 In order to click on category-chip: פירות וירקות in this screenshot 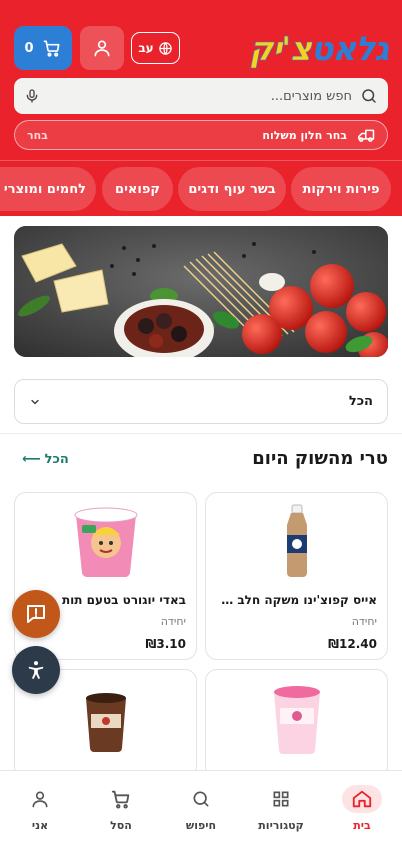, I will do `click(341, 189)`.